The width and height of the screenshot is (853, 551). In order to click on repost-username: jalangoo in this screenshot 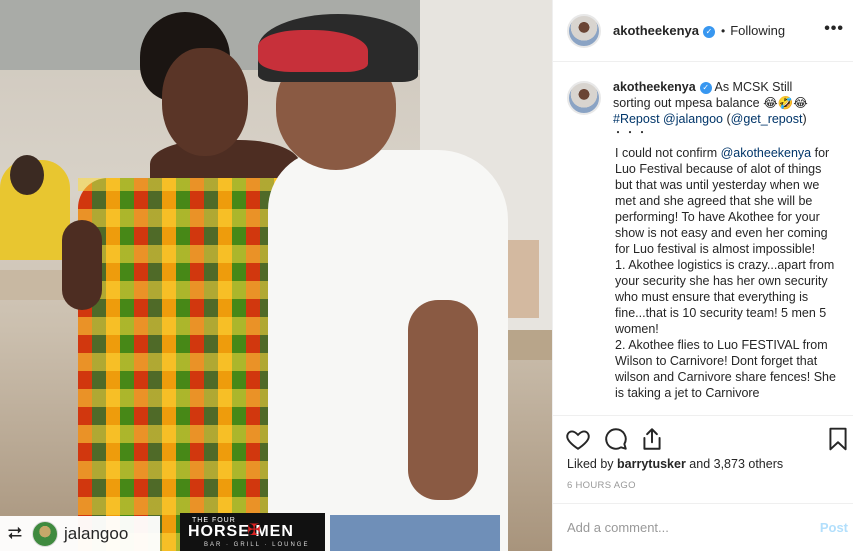, I will do `click(96, 533)`.